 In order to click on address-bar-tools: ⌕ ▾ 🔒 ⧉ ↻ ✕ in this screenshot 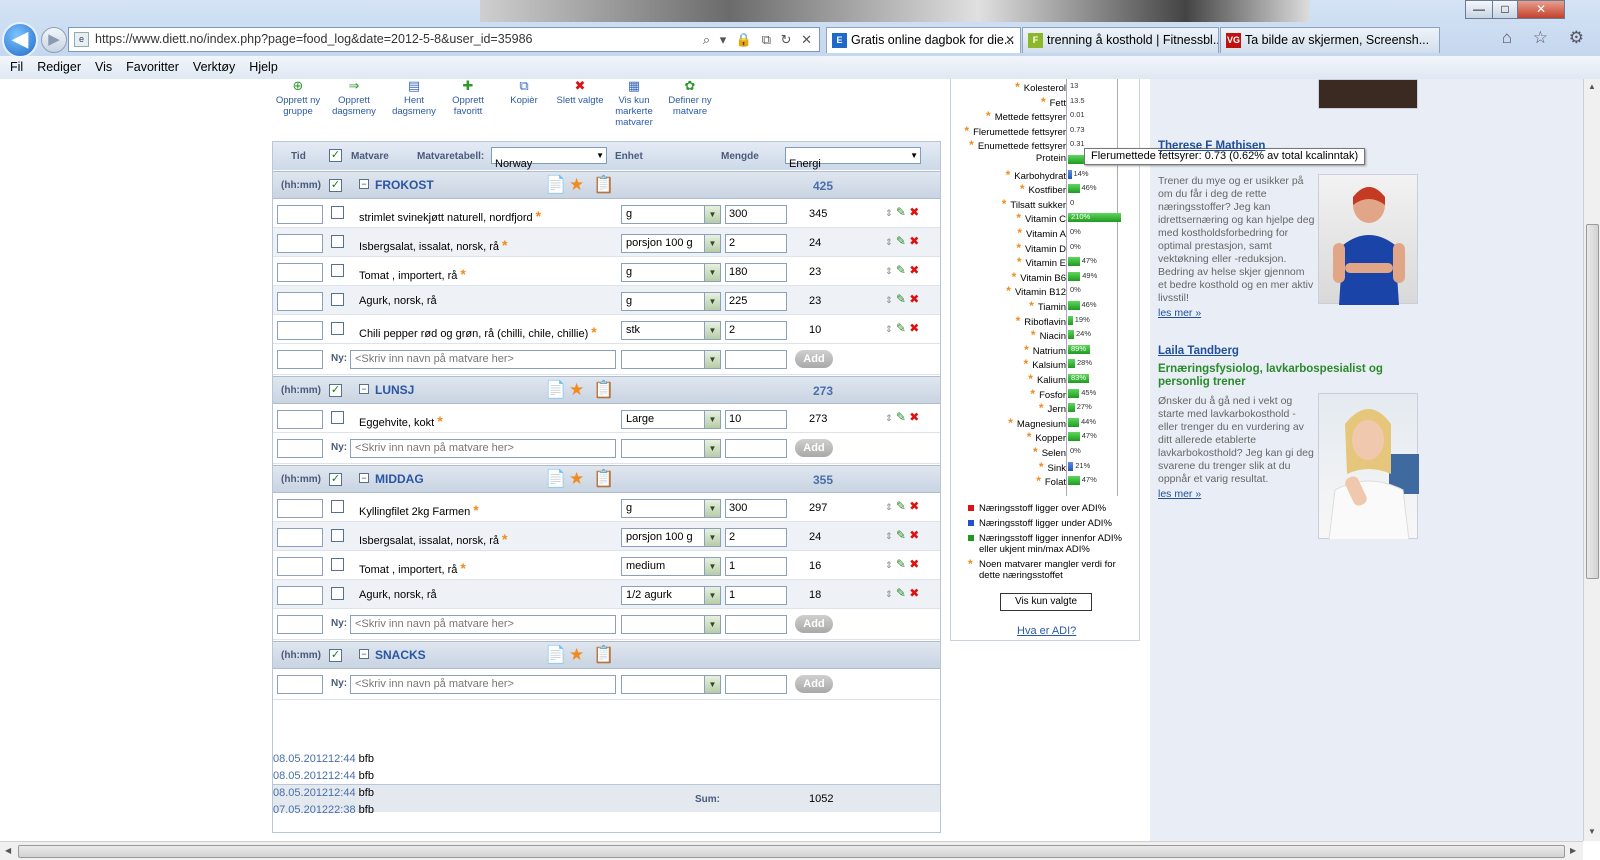, I will do `click(759, 39)`.